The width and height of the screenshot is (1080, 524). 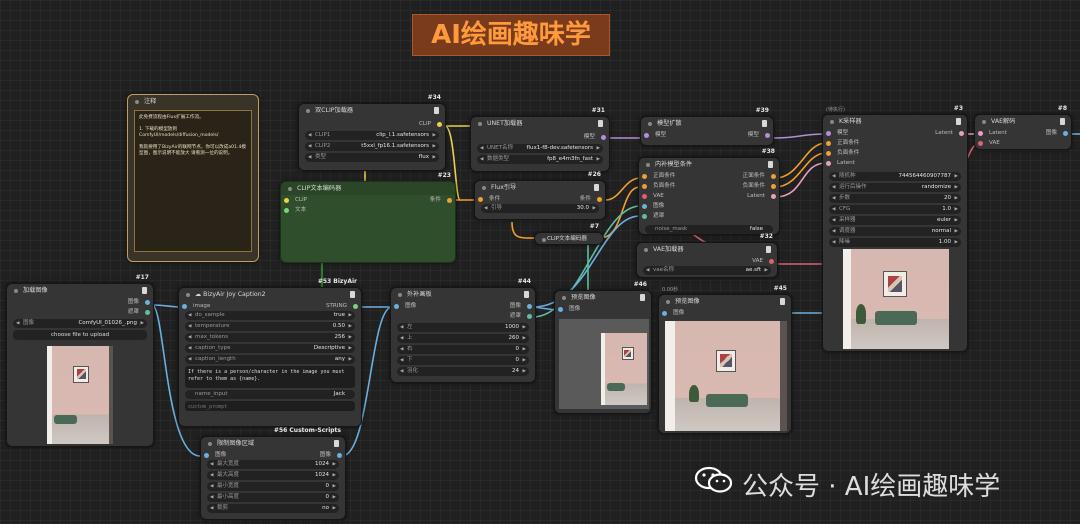 I want to click on widget-max-height: 最大高度1024, so click(x=273, y=475).